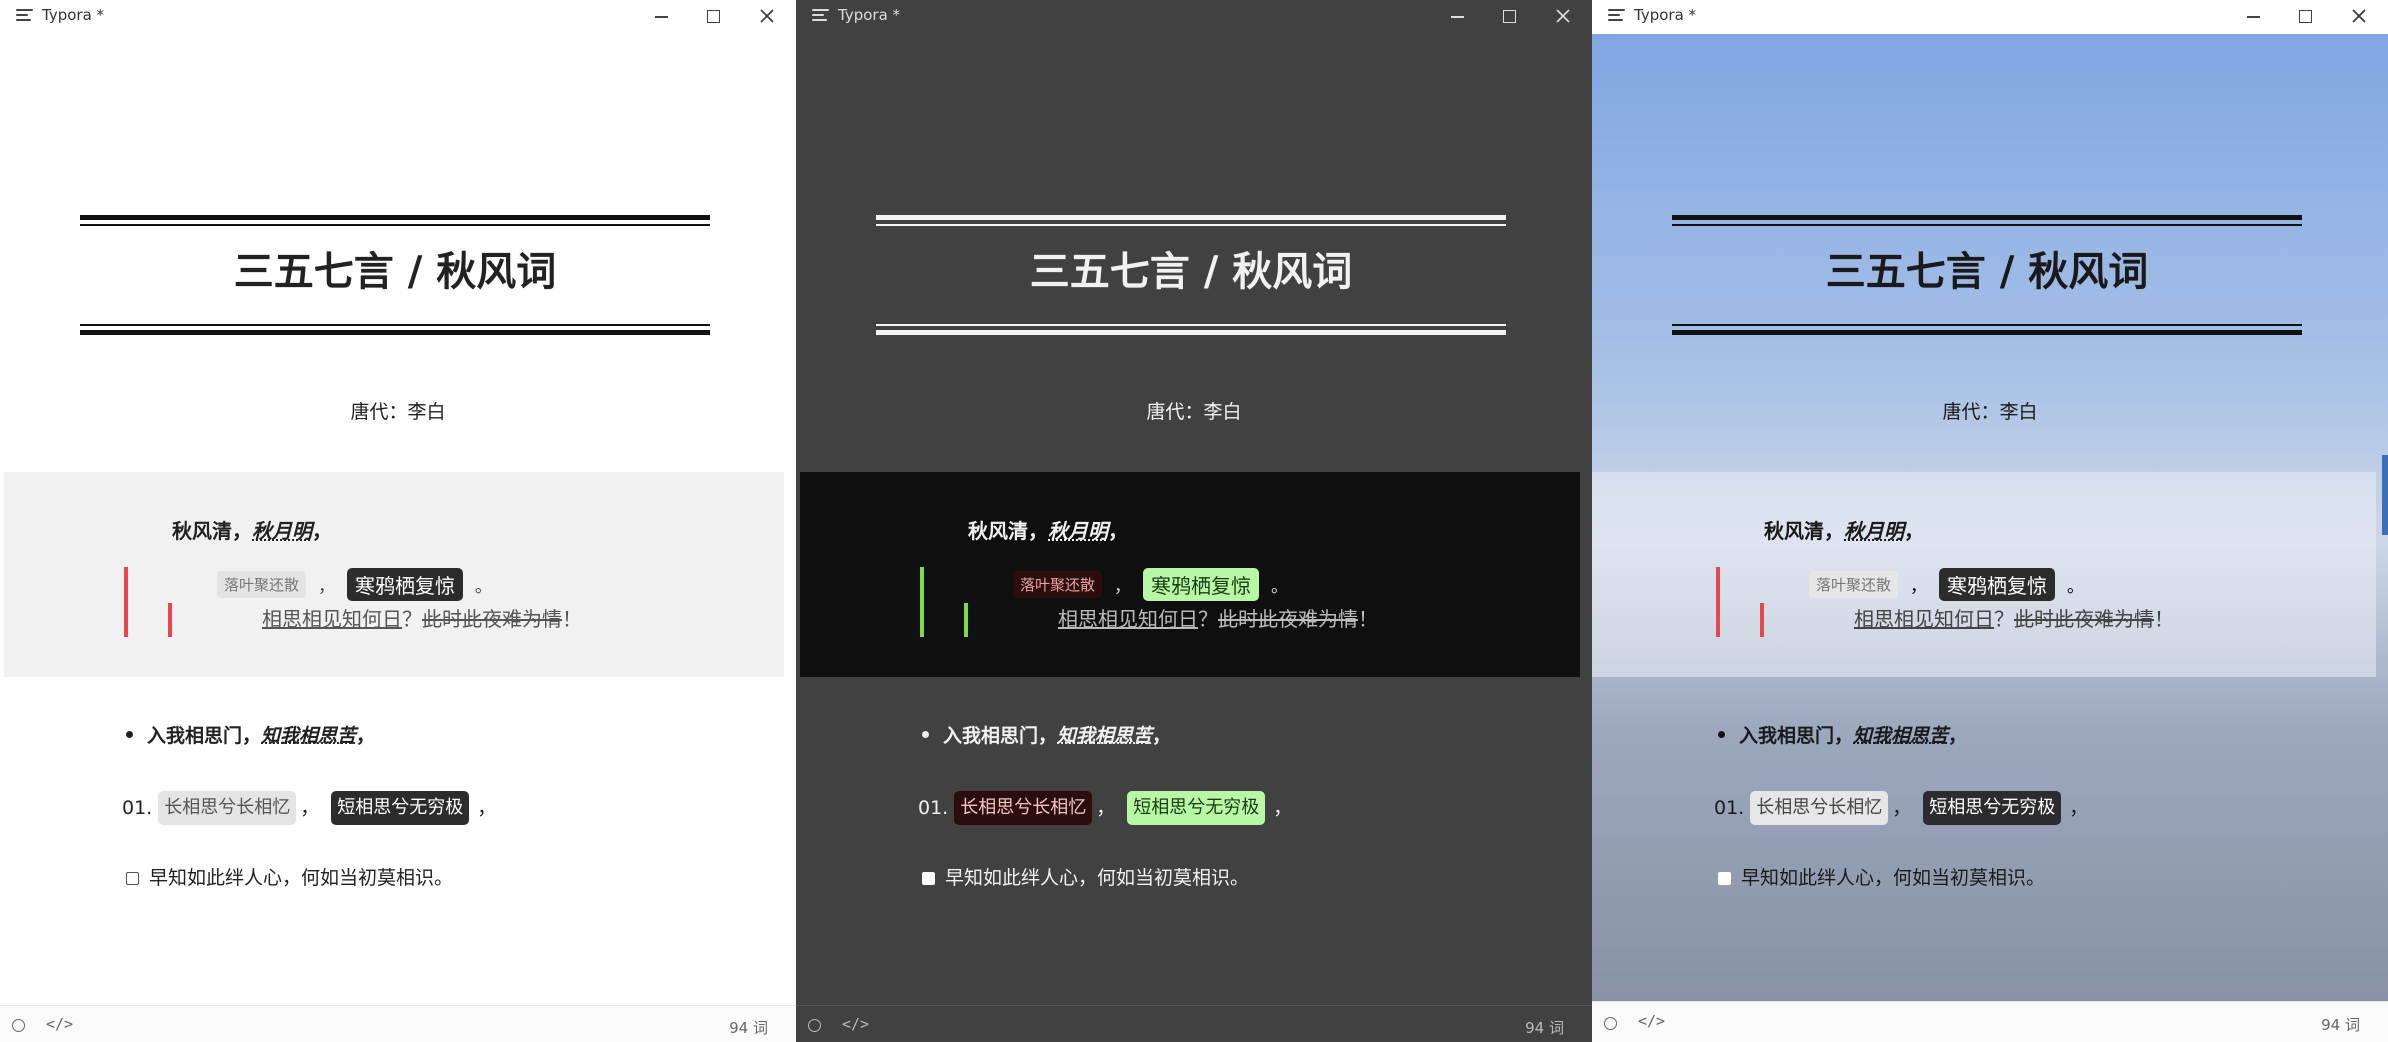 This screenshot has height=1042, width=2388. I want to click on task-text: 早知如此绊人心，何如当初莫相识。, so click(301, 878).